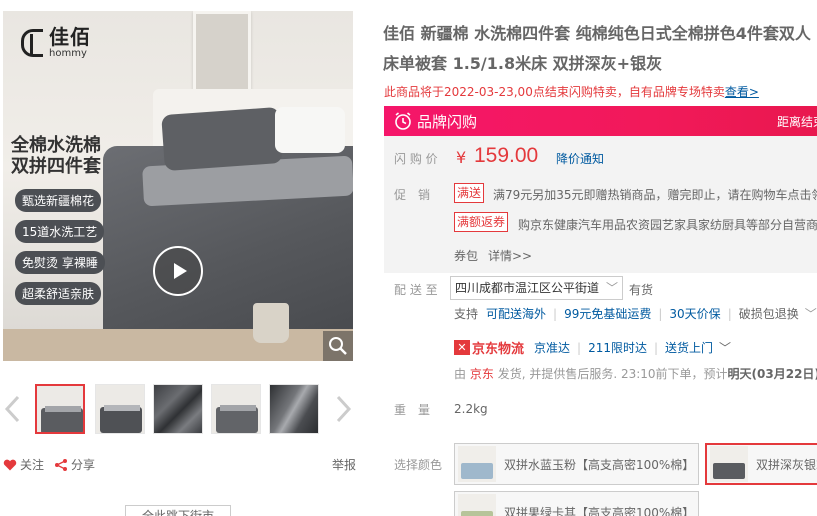 The height and width of the screenshot is (516, 817). Describe the element at coordinates (772, 374) in the screenshot. I see `delivery-date: 明天(03月22日)` at that location.